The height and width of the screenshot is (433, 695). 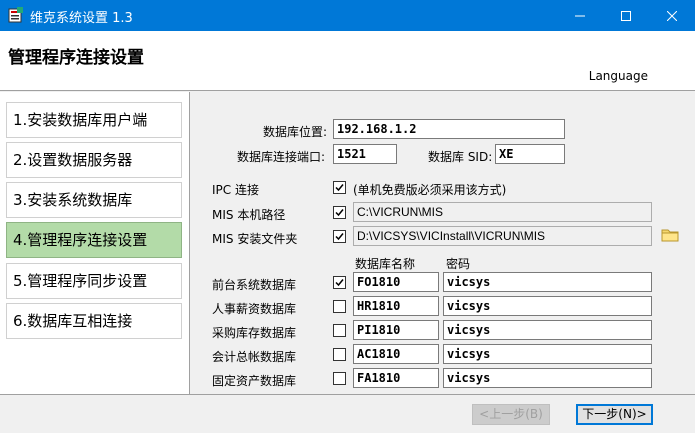 I want to click on close-button, so click(x=672, y=15).